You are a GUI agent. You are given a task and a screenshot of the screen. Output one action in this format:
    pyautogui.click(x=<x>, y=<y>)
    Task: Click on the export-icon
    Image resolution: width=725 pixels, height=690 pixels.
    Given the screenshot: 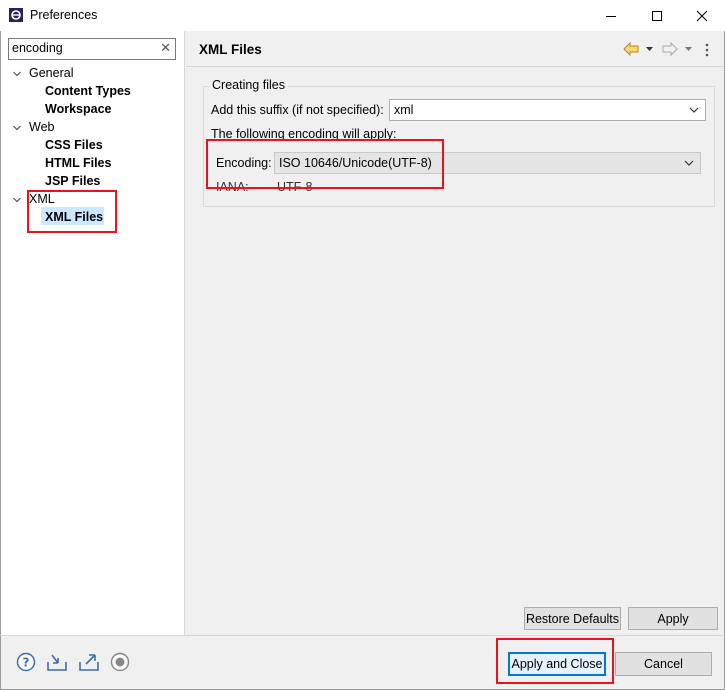 What is the action you would take?
    pyautogui.click(x=89, y=662)
    